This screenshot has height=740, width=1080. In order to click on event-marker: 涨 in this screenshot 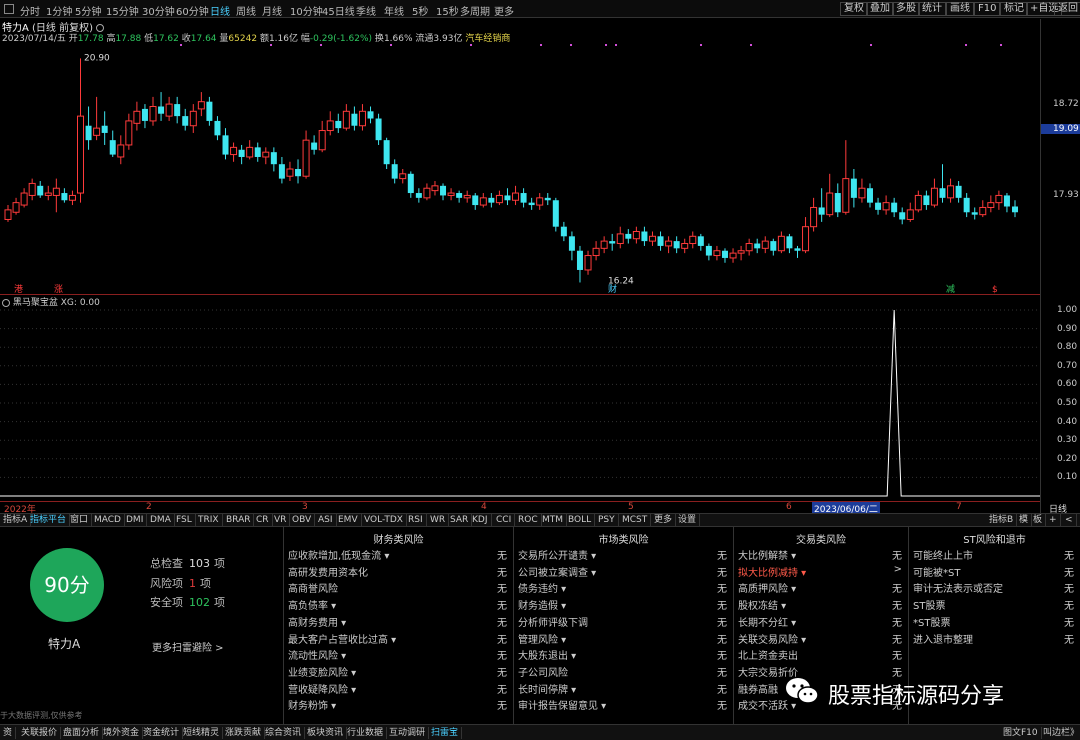, I will do `click(58, 289)`.